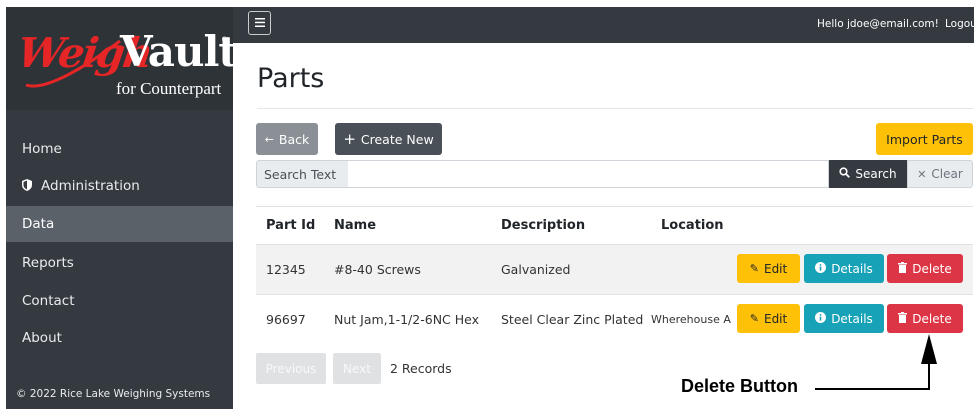 This screenshot has height=409, width=974. Describe the element at coordinates (692, 225) in the screenshot. I see `column-header-location: Location` at that location.